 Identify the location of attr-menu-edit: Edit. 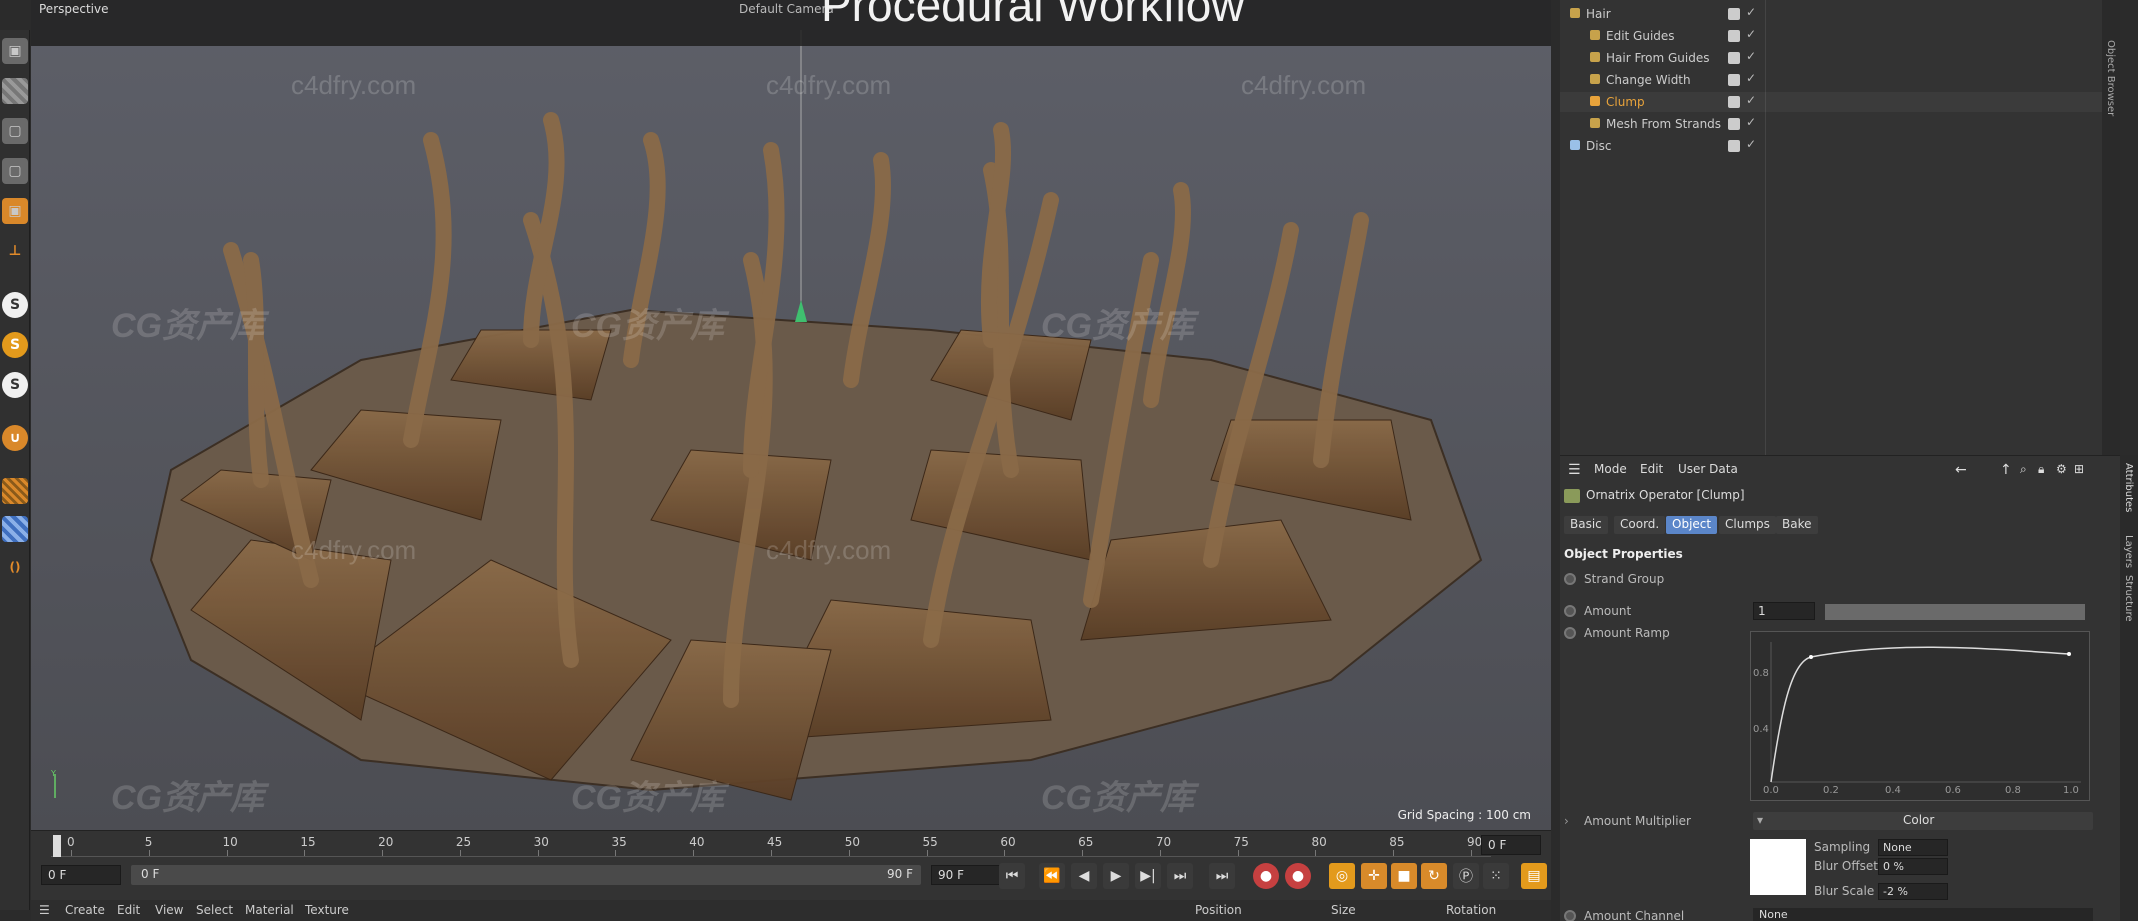
(1651, 469).